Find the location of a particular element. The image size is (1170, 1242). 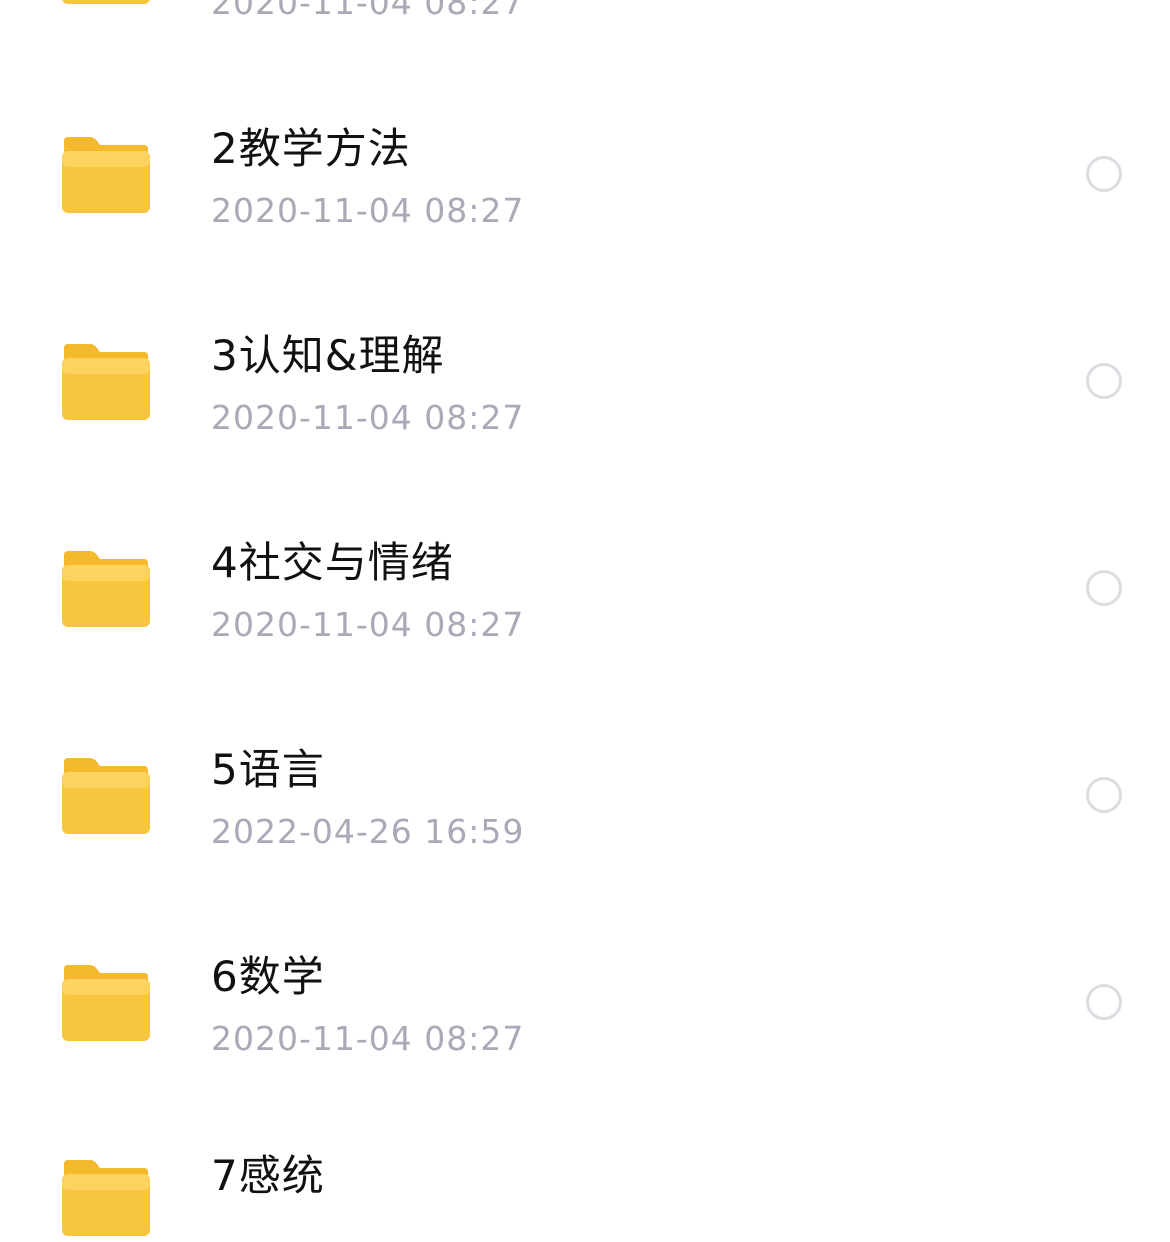

folder-name: 4社交与情绪 is located at coordinates (332, 562).